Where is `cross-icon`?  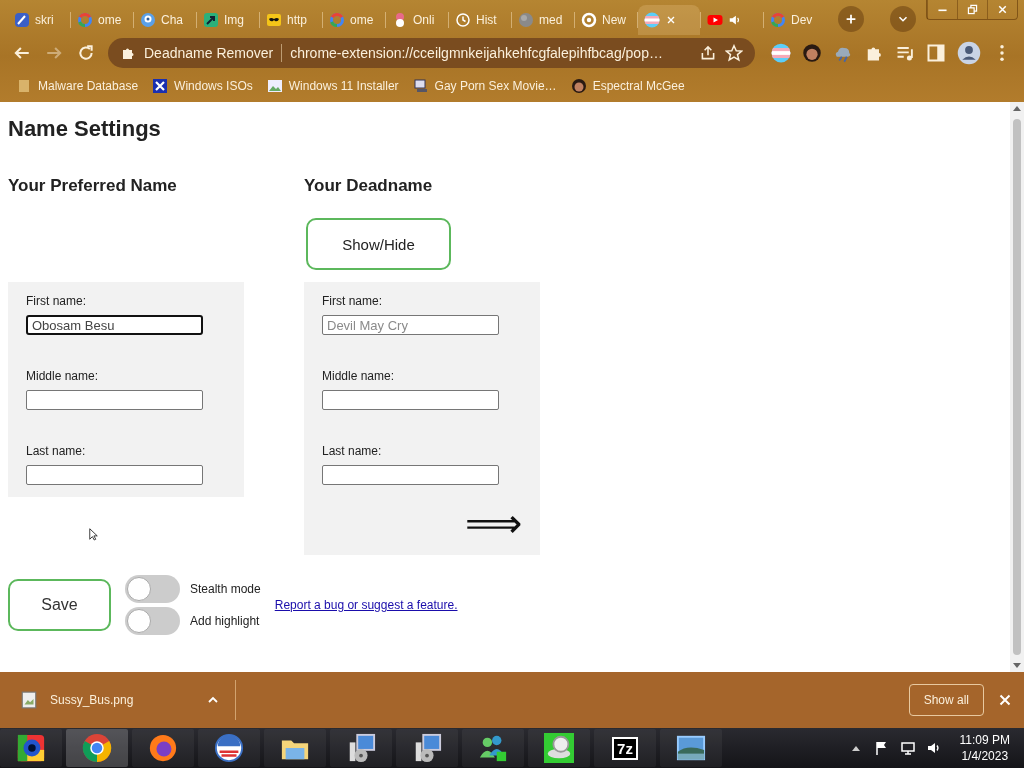
cross-icon is located at coordinates (160, 86).